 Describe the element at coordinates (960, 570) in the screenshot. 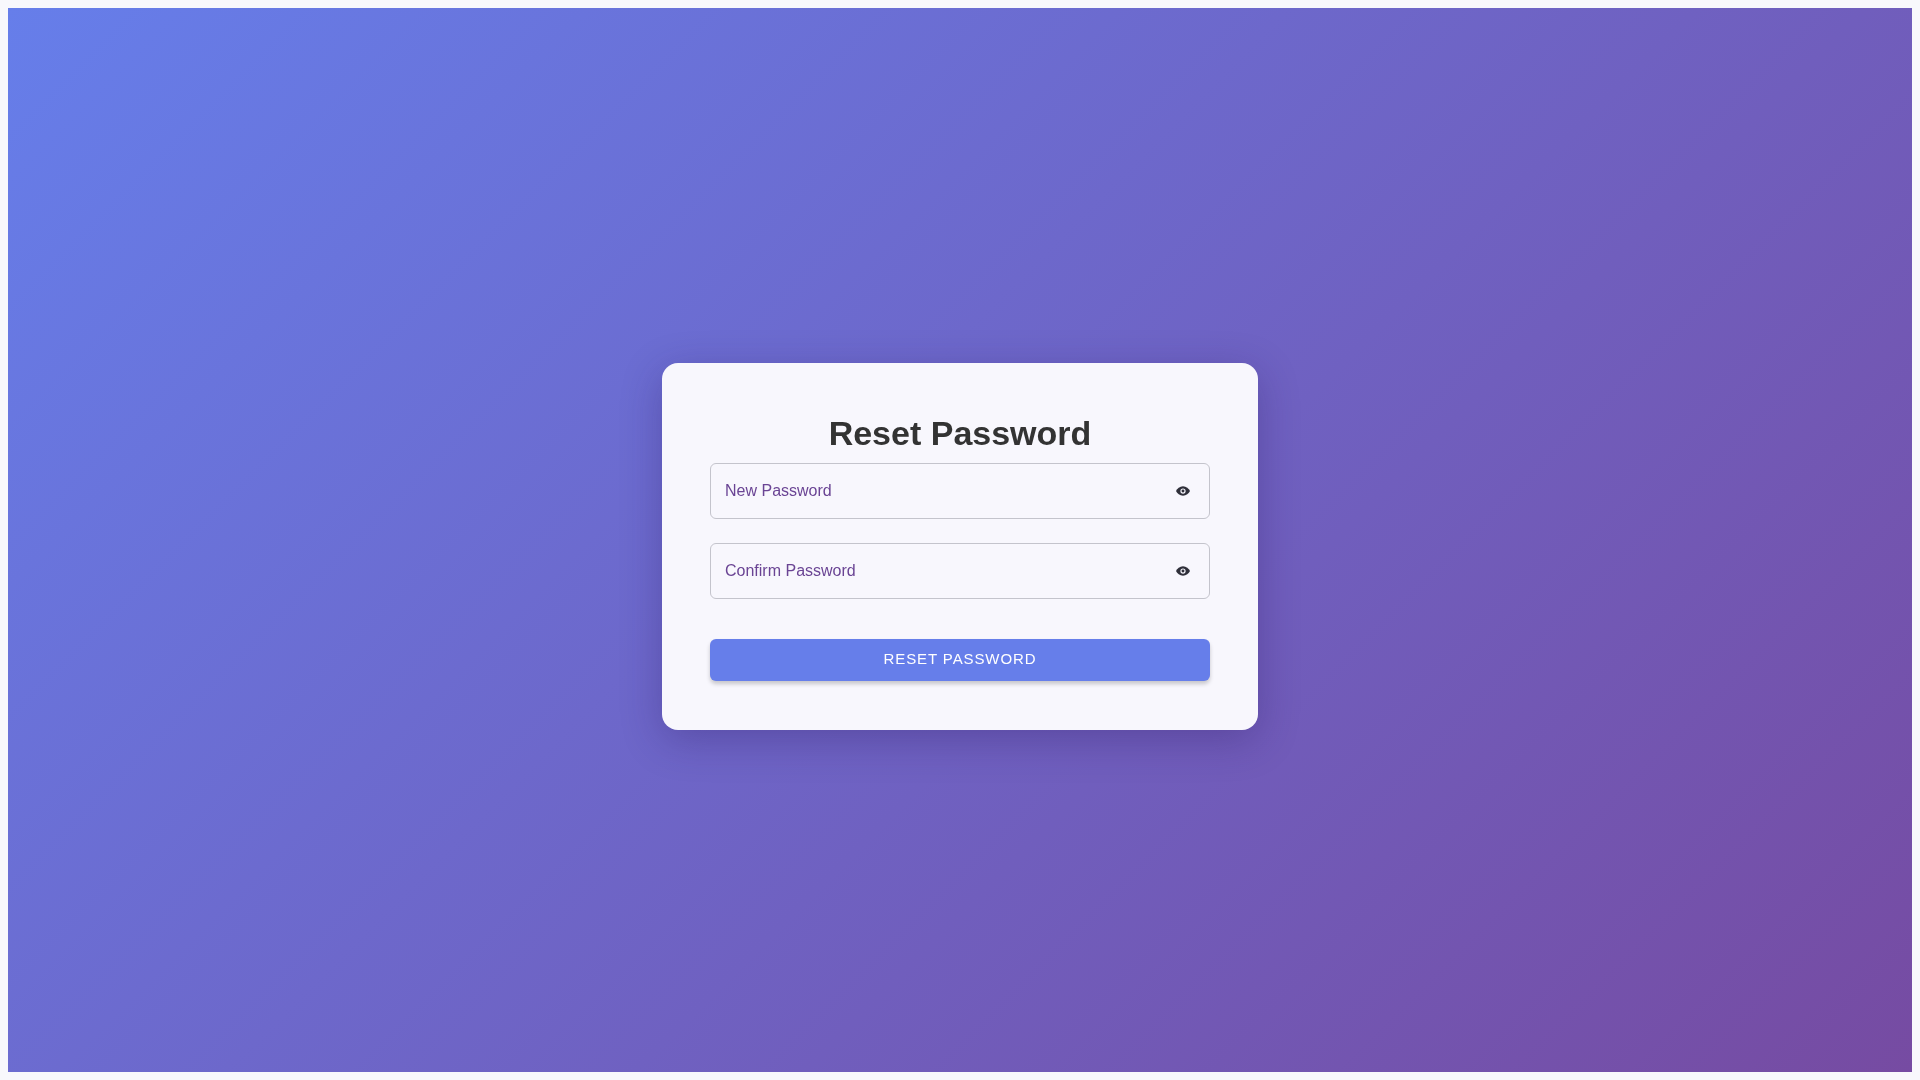

I see `password-field: Confirm Password` at that location.